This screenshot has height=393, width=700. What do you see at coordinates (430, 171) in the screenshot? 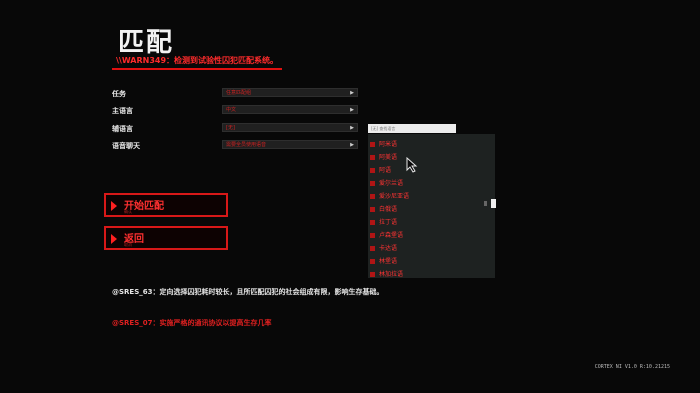
I see `list-item: 阿语` at bounding box center [430, 171].